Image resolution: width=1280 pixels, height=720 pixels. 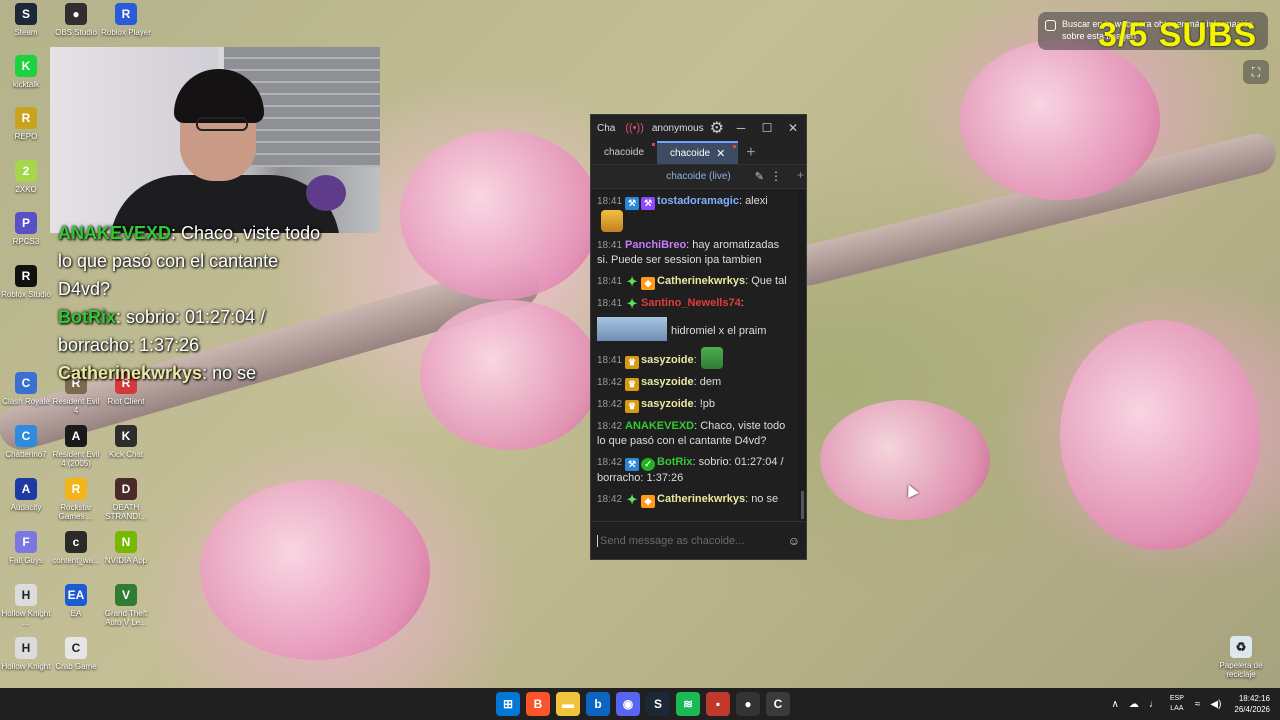 What do you see at coordinates (126, 20) in the screenshot?
I see `desktop-icon: R Roblox Player` at bounding box center [126, 20].